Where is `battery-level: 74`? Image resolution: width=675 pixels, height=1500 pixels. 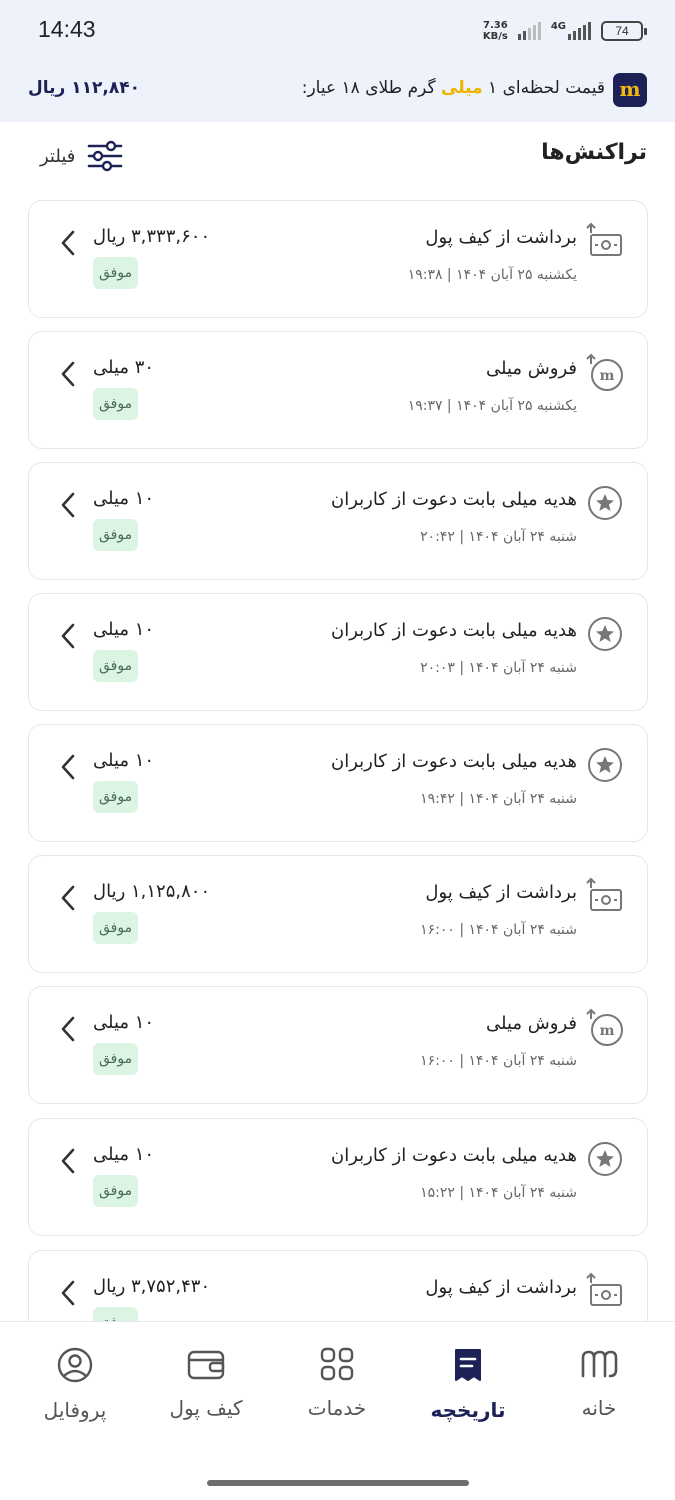 battery-level: 74 is located at coordinates (622, 31).